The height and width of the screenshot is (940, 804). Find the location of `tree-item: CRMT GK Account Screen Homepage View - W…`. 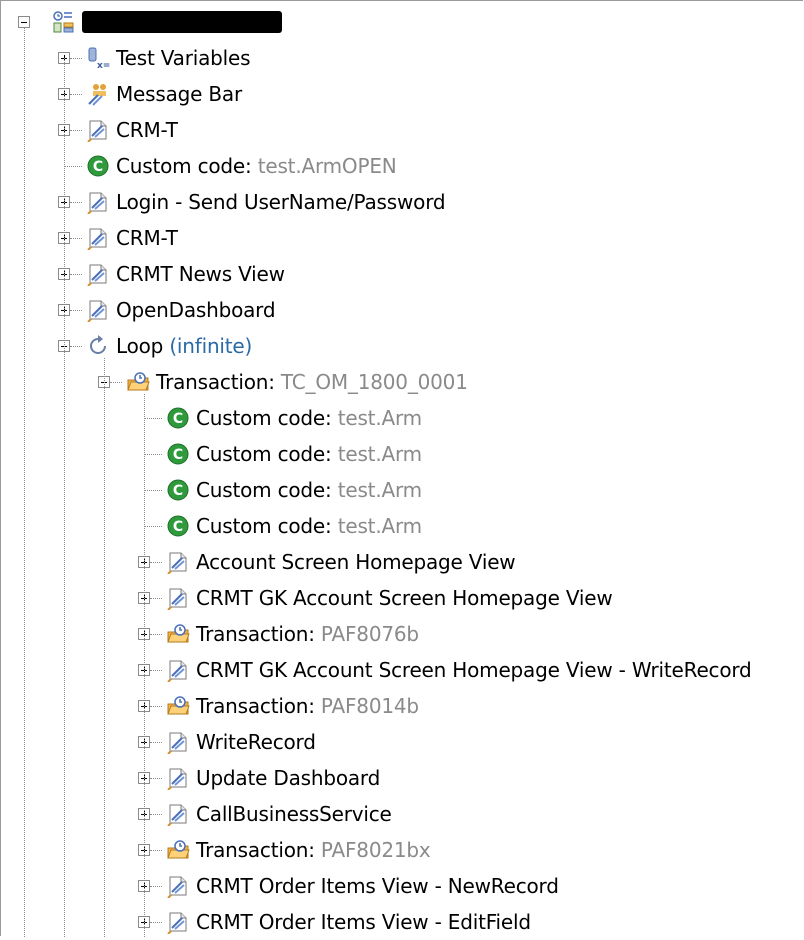

tree-item: CRMT GK Account Screen Homepage View - W… is located at coordinates (459, 670).